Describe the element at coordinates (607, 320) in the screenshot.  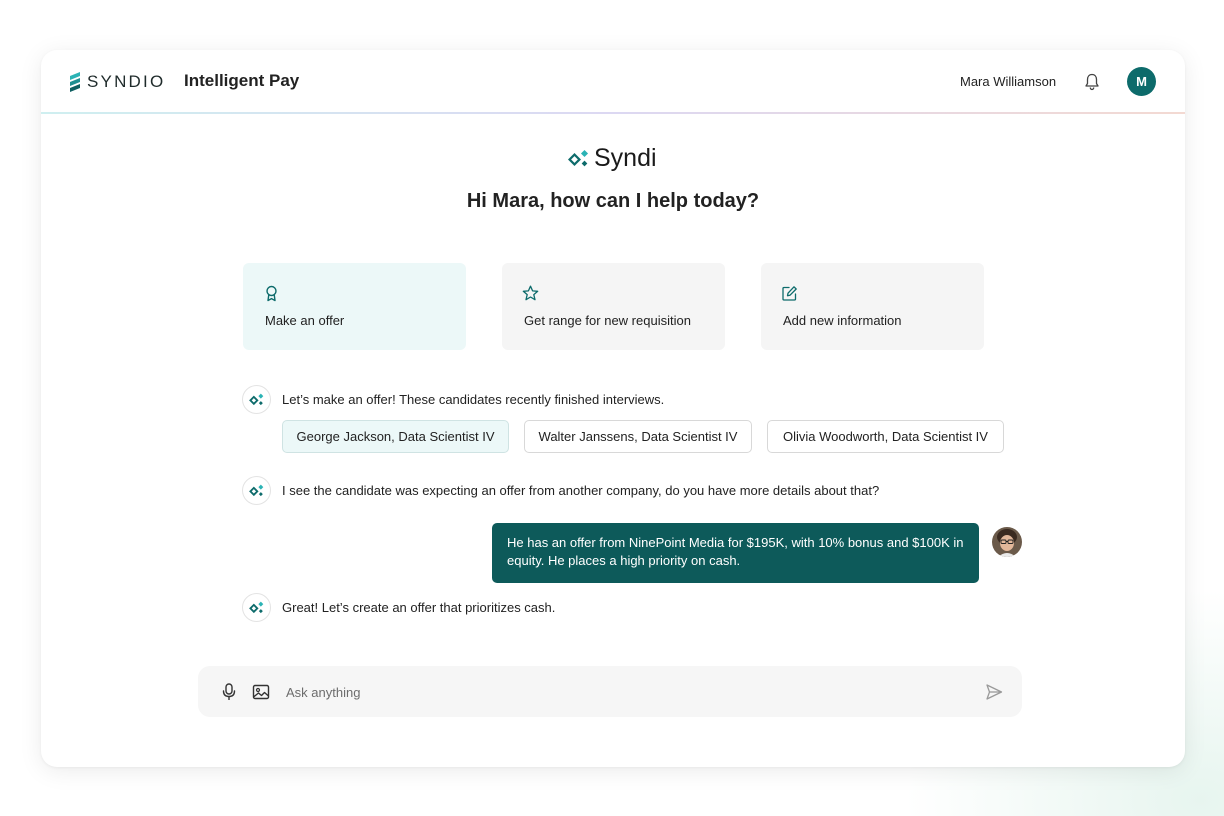
I see `quick-action-label: Get range for new requisition` at that location.